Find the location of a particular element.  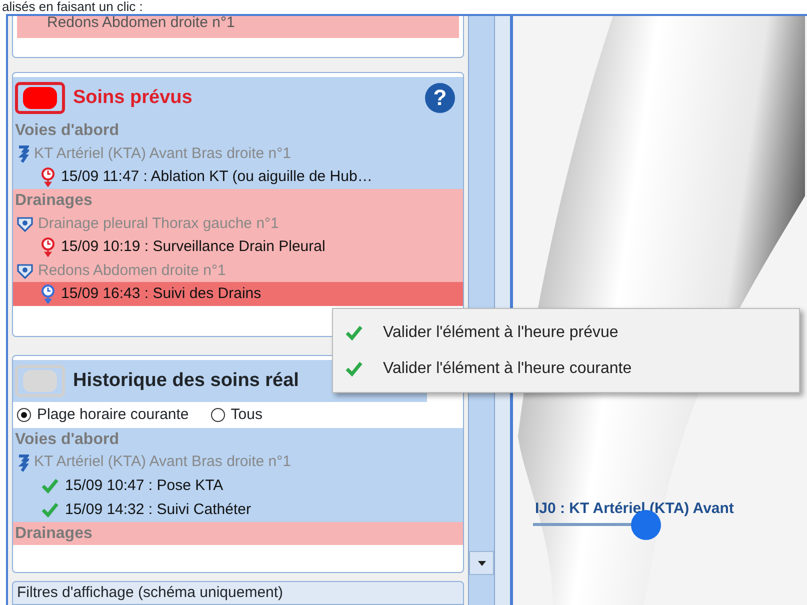

menu-item: Valider l'élément à l'heure prévue is located at coordinates (566, 333).